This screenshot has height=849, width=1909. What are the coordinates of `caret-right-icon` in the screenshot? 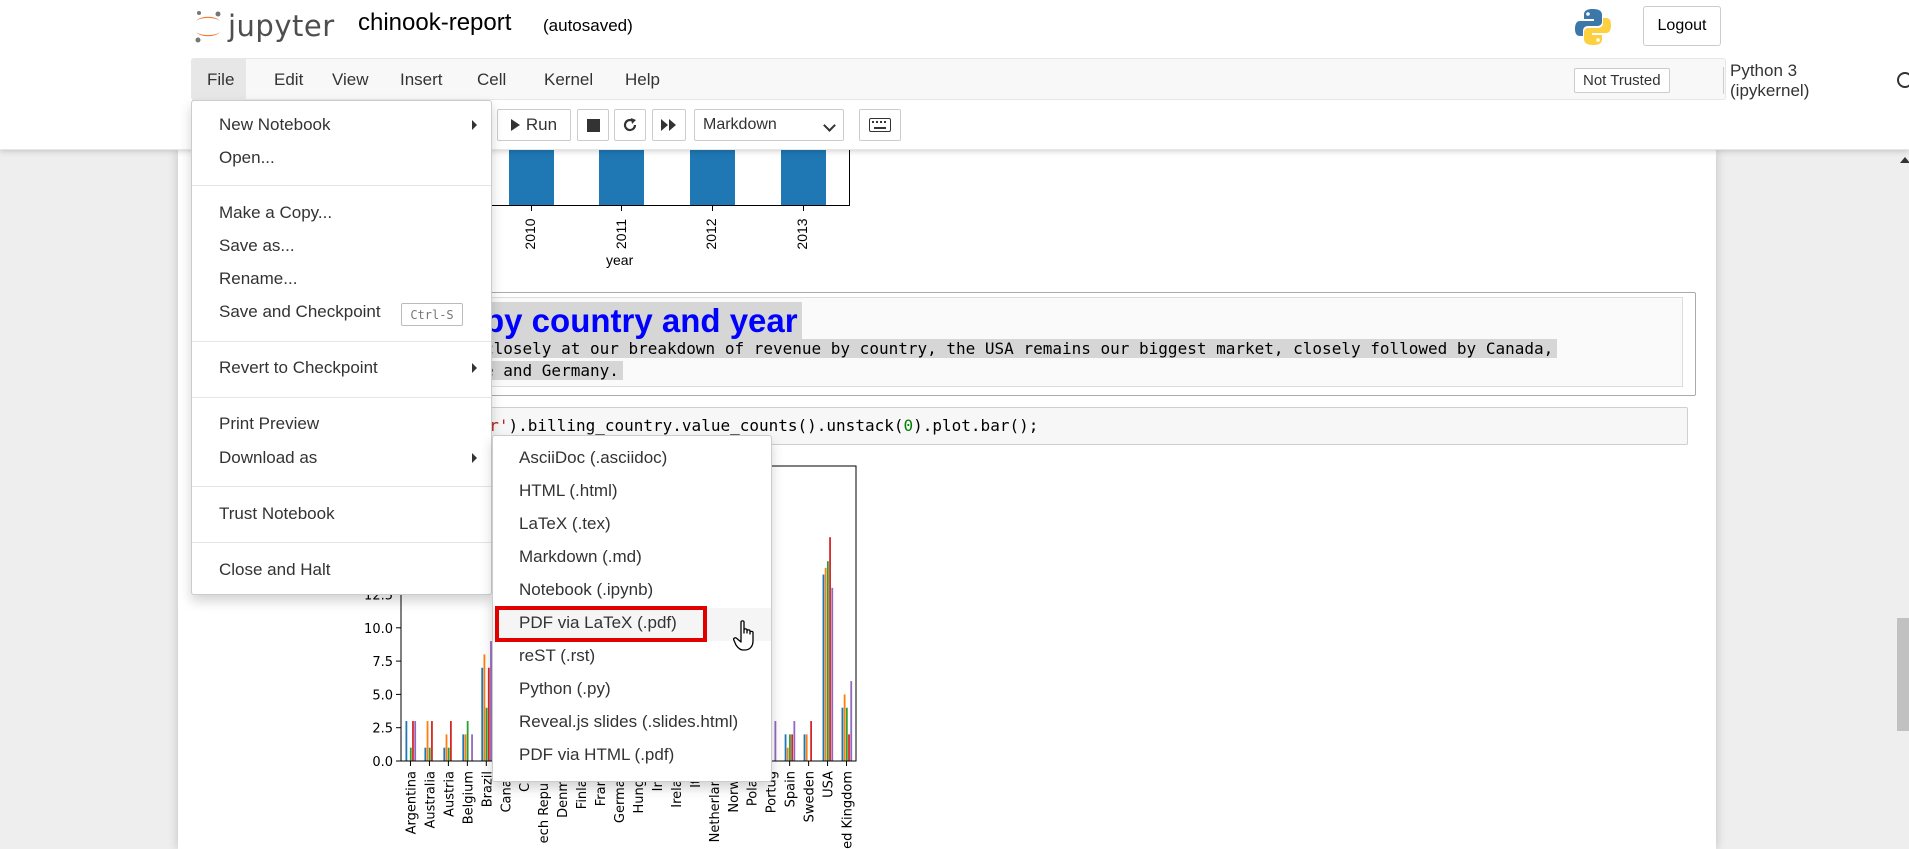 It's located at (474, 368).